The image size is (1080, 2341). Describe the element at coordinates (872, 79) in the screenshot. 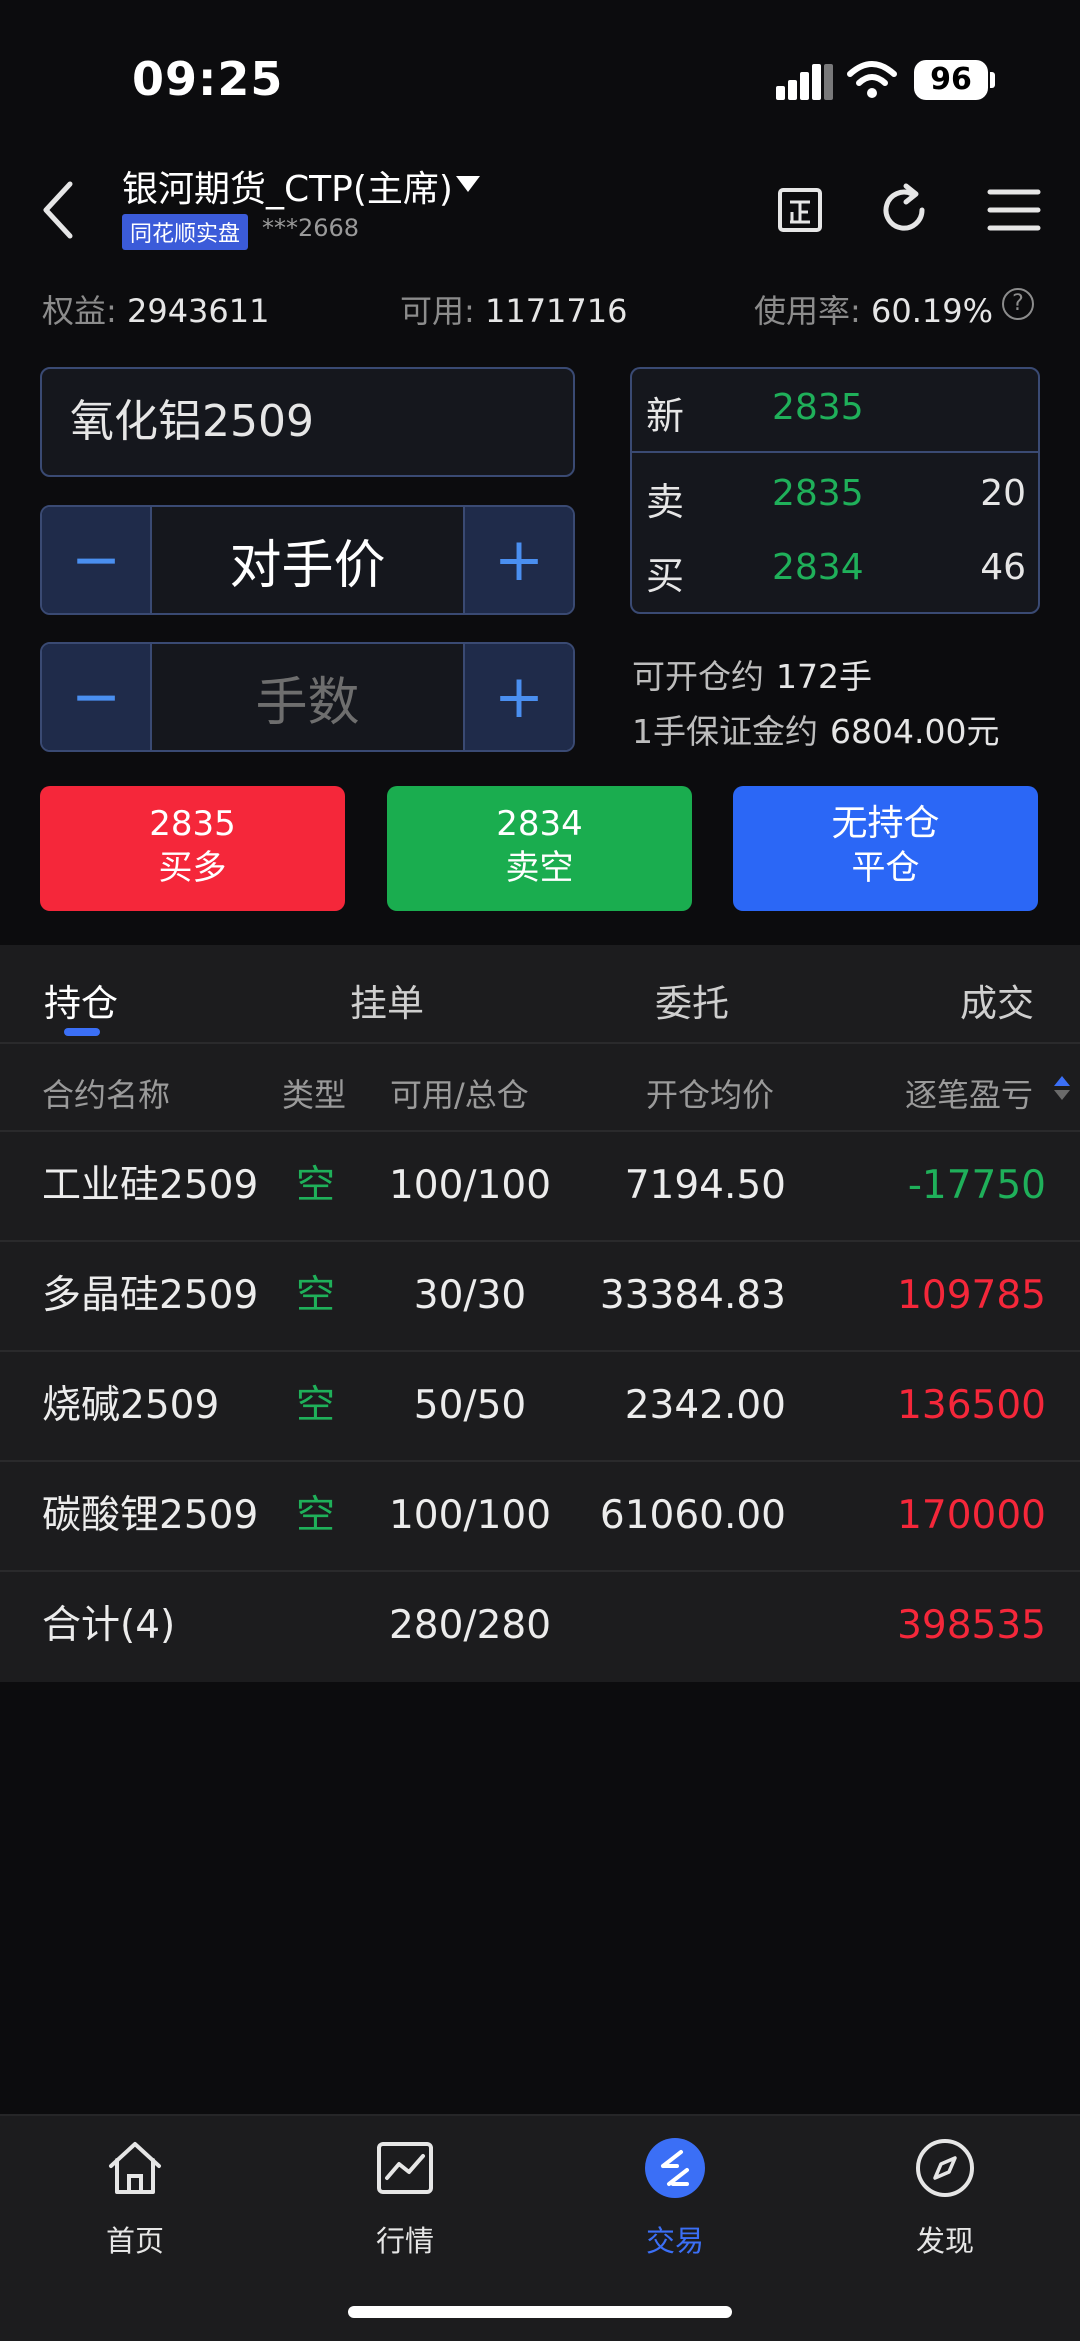

I see `wifi-icon` at that location.